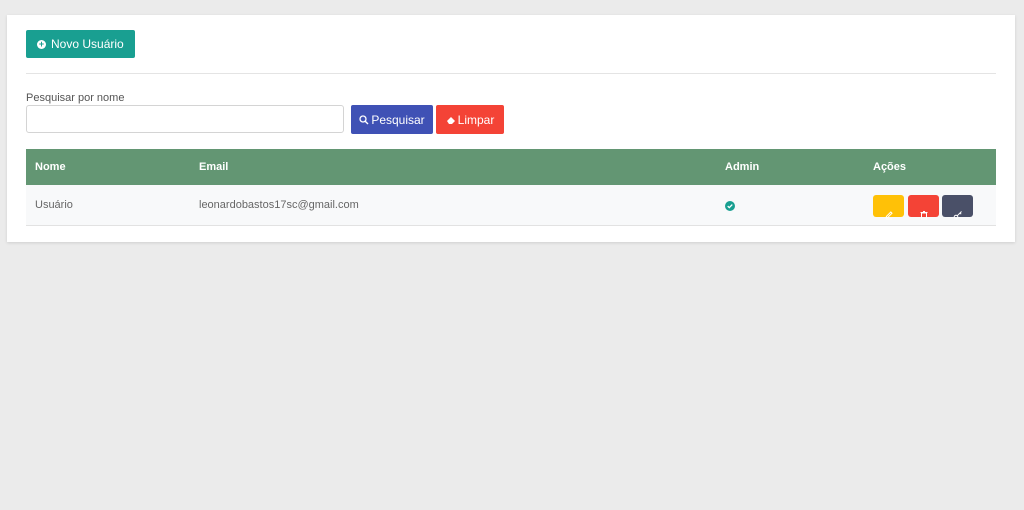 This screenshot has width=1024, height=510. I want to click on key-button, so click(957, 207).